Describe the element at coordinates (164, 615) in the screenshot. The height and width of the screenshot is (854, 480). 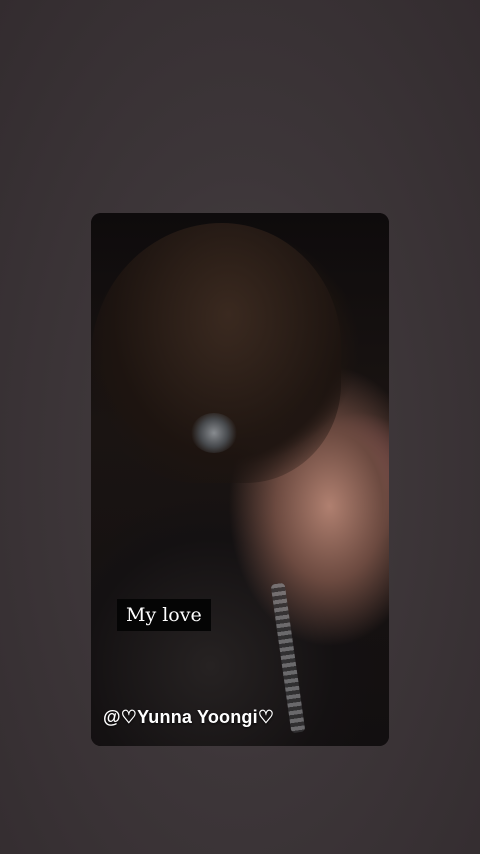
I see `caption-text: My love` at that location.